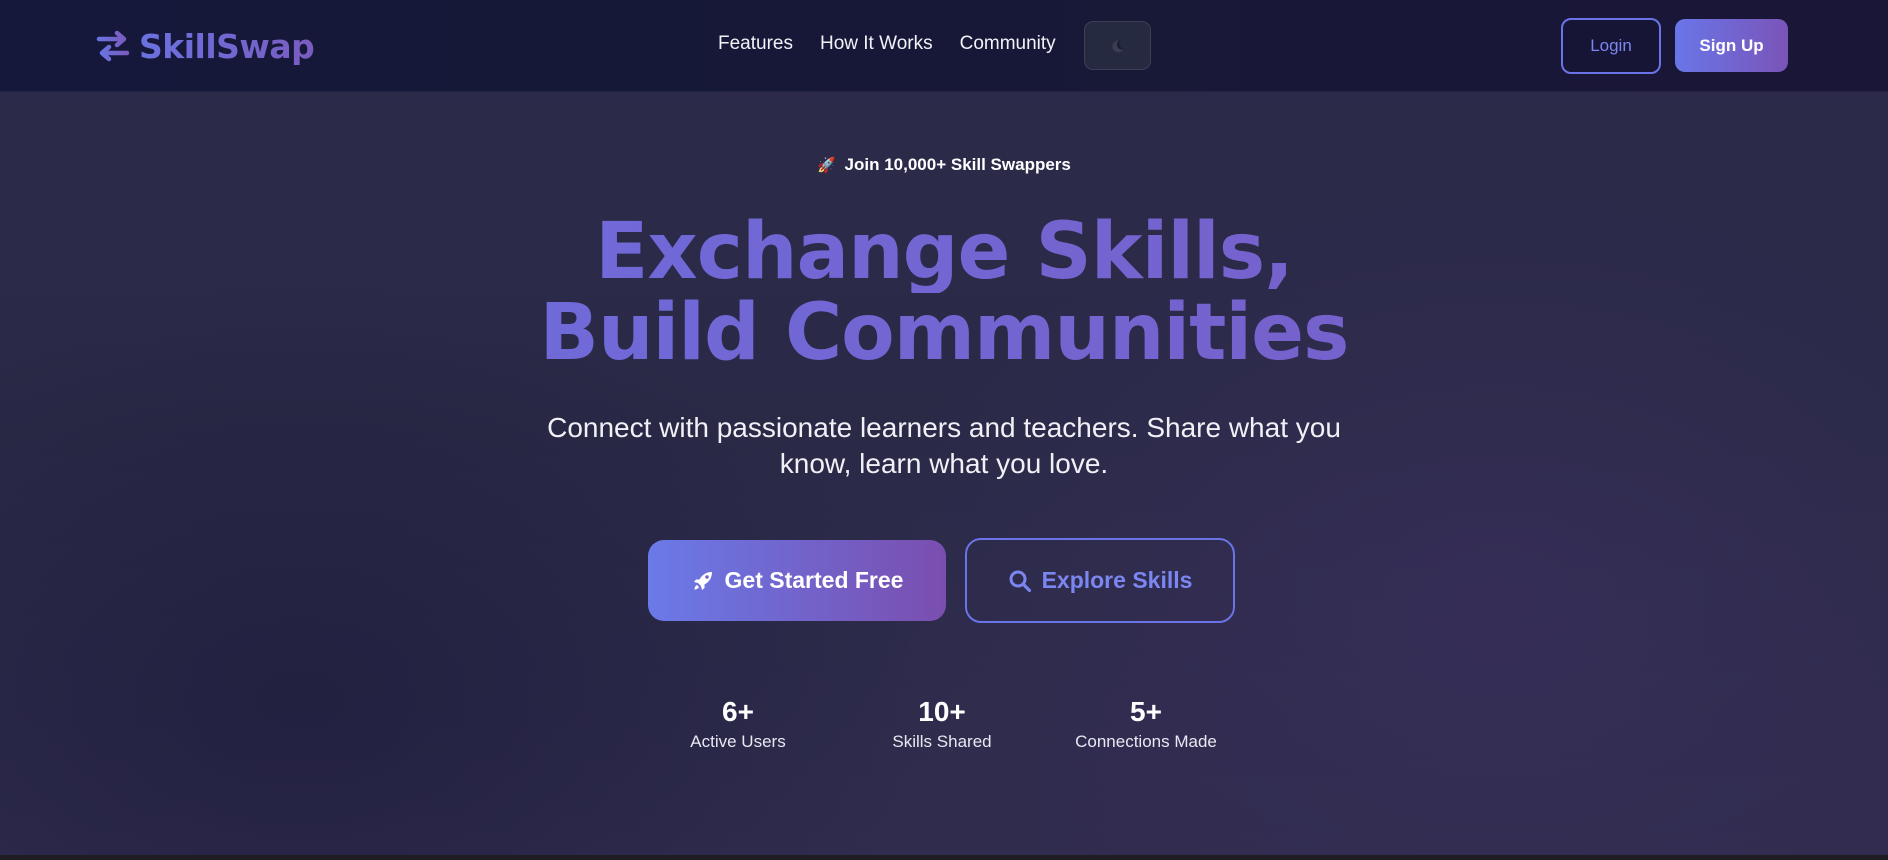  What do you see at coordinates (942, 741) in the screenshot?
I see `stat-label: Skills Shared` at bounding box center [942, 741].